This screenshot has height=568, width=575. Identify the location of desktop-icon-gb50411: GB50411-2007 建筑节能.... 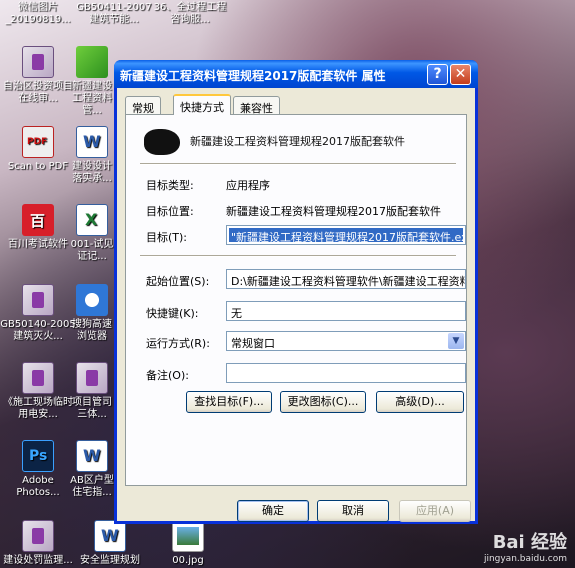
(114, 14).